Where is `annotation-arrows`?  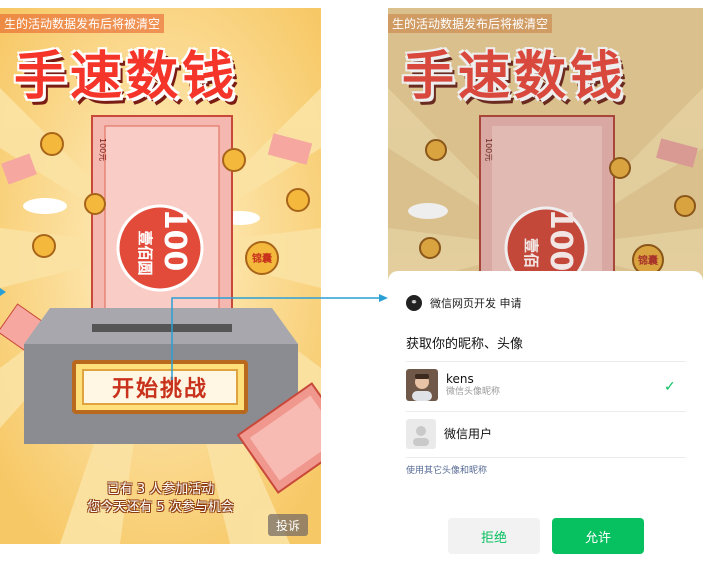
annotation-arrows is located at coordinates (194, 334).